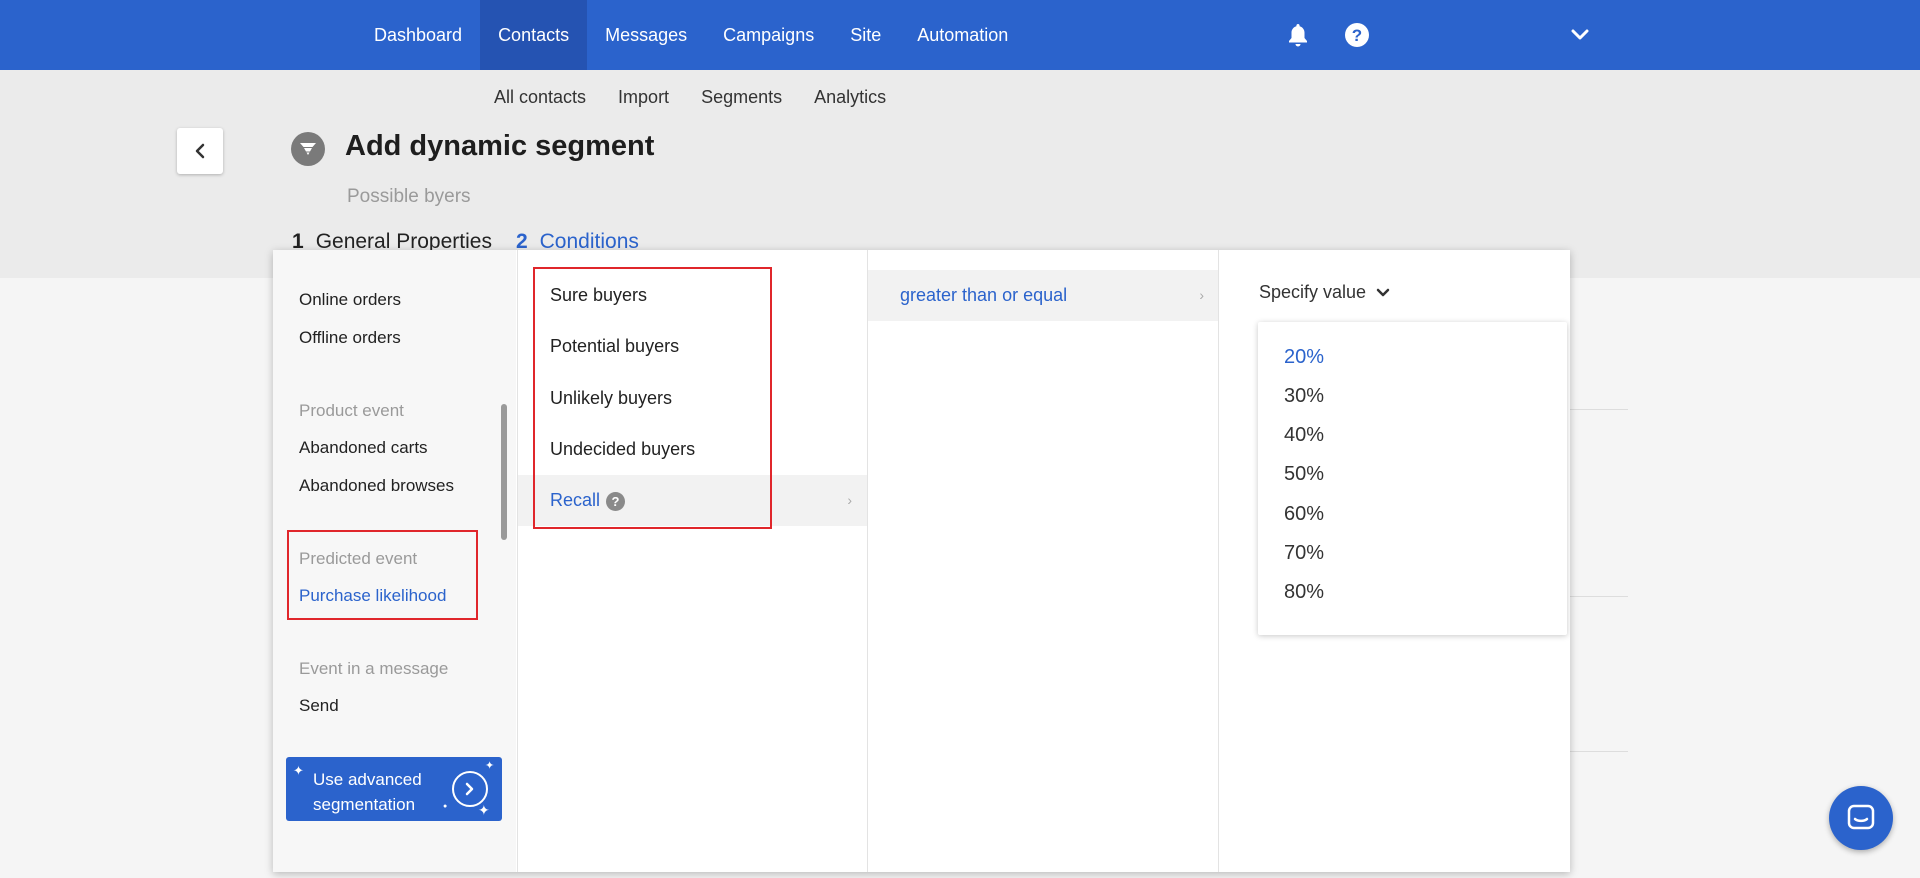 The width and height of the screenshot is (1920, 878). I want to click on nav-dashboard: Dashboard, so click(418, 35).